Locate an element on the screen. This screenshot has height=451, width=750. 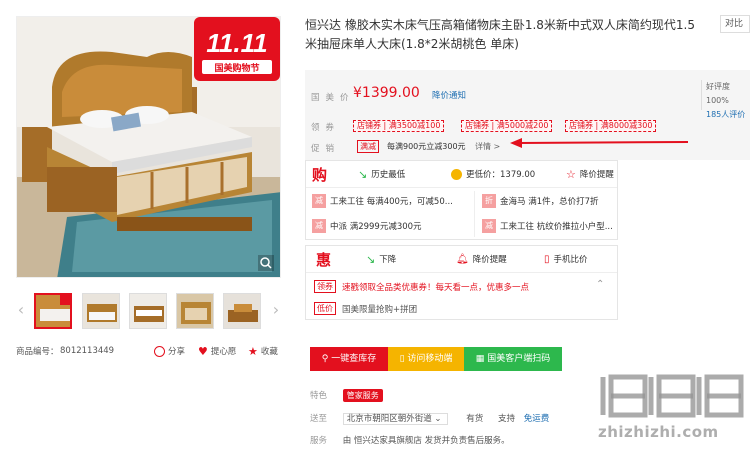
feature-row: 特色 管家服务 is located at coordinates (346, 395).